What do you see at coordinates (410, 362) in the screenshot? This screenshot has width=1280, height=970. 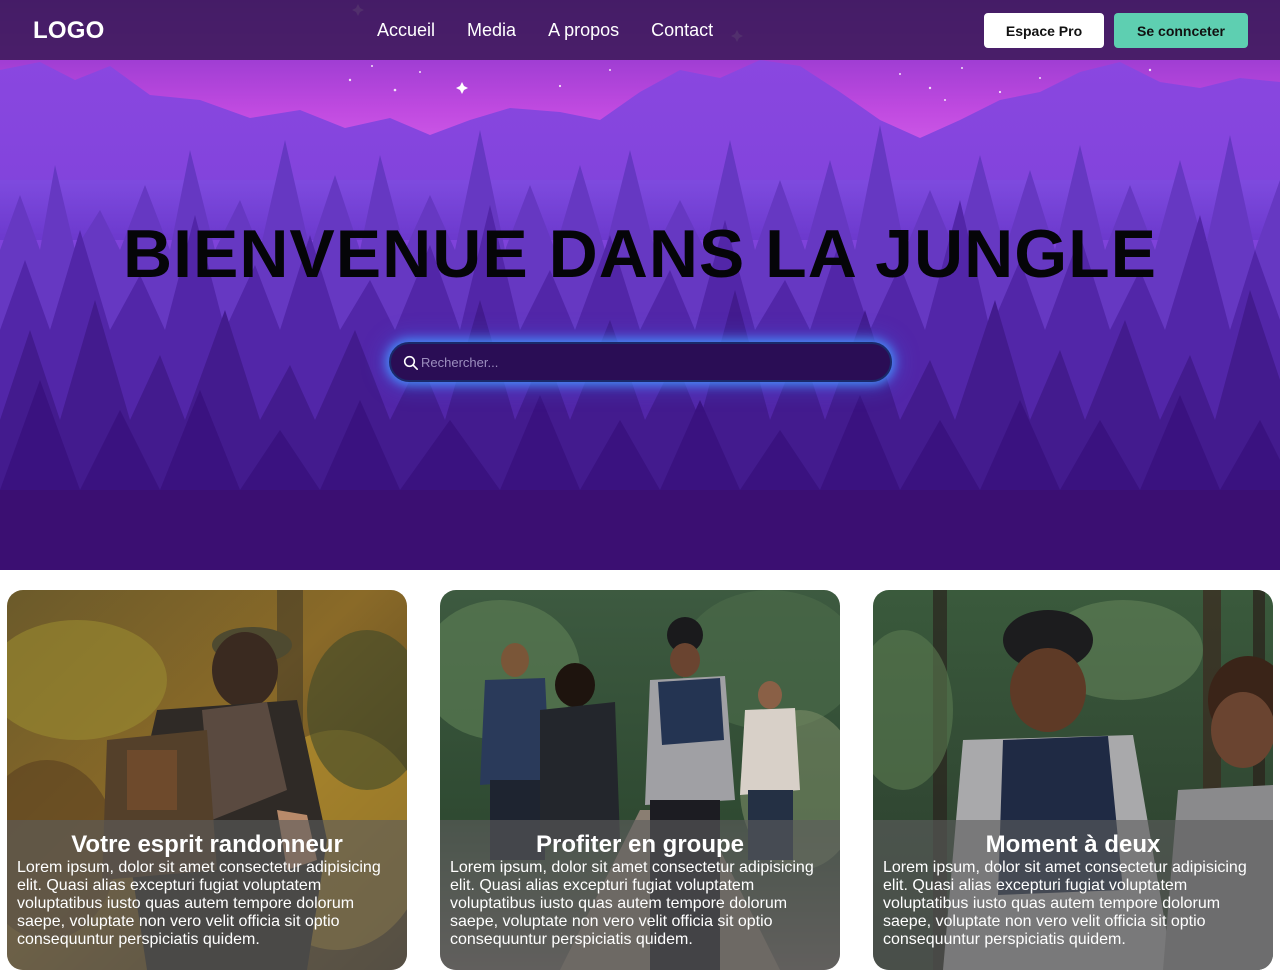 I see `search-icon` at bounding box center [410, 362].